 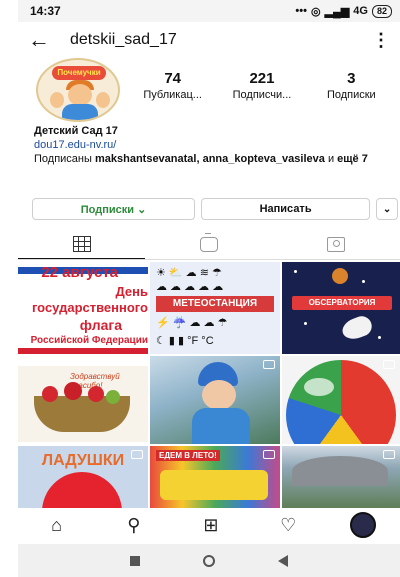 What do you see at coordinates (89, 307) in the screenshot?
I see `post-flag-line-3: государственного` at bounding box center [89, 307].